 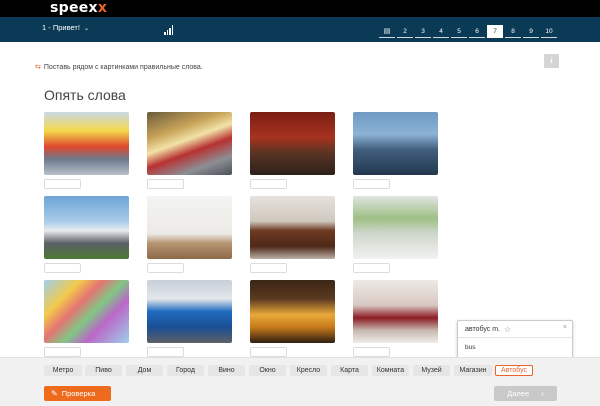 I want to click on word-chip: Магазин, so click(x=473, y=370).